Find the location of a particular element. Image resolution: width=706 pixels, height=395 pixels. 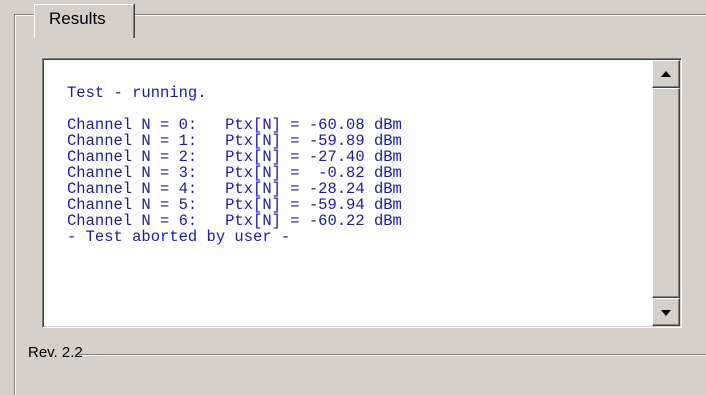

arrow-up-icon is located at coordinates (666, 74).